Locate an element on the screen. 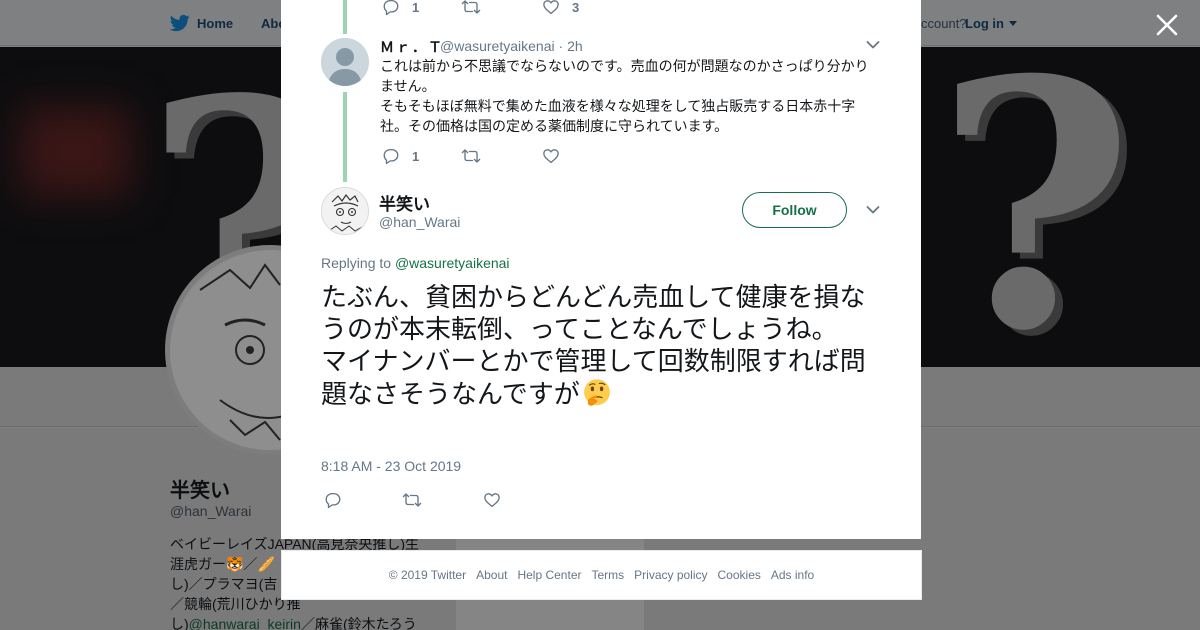 The width and height of the screenshot is (1200, 630). close-icon is located at coordinates (1167, 25).